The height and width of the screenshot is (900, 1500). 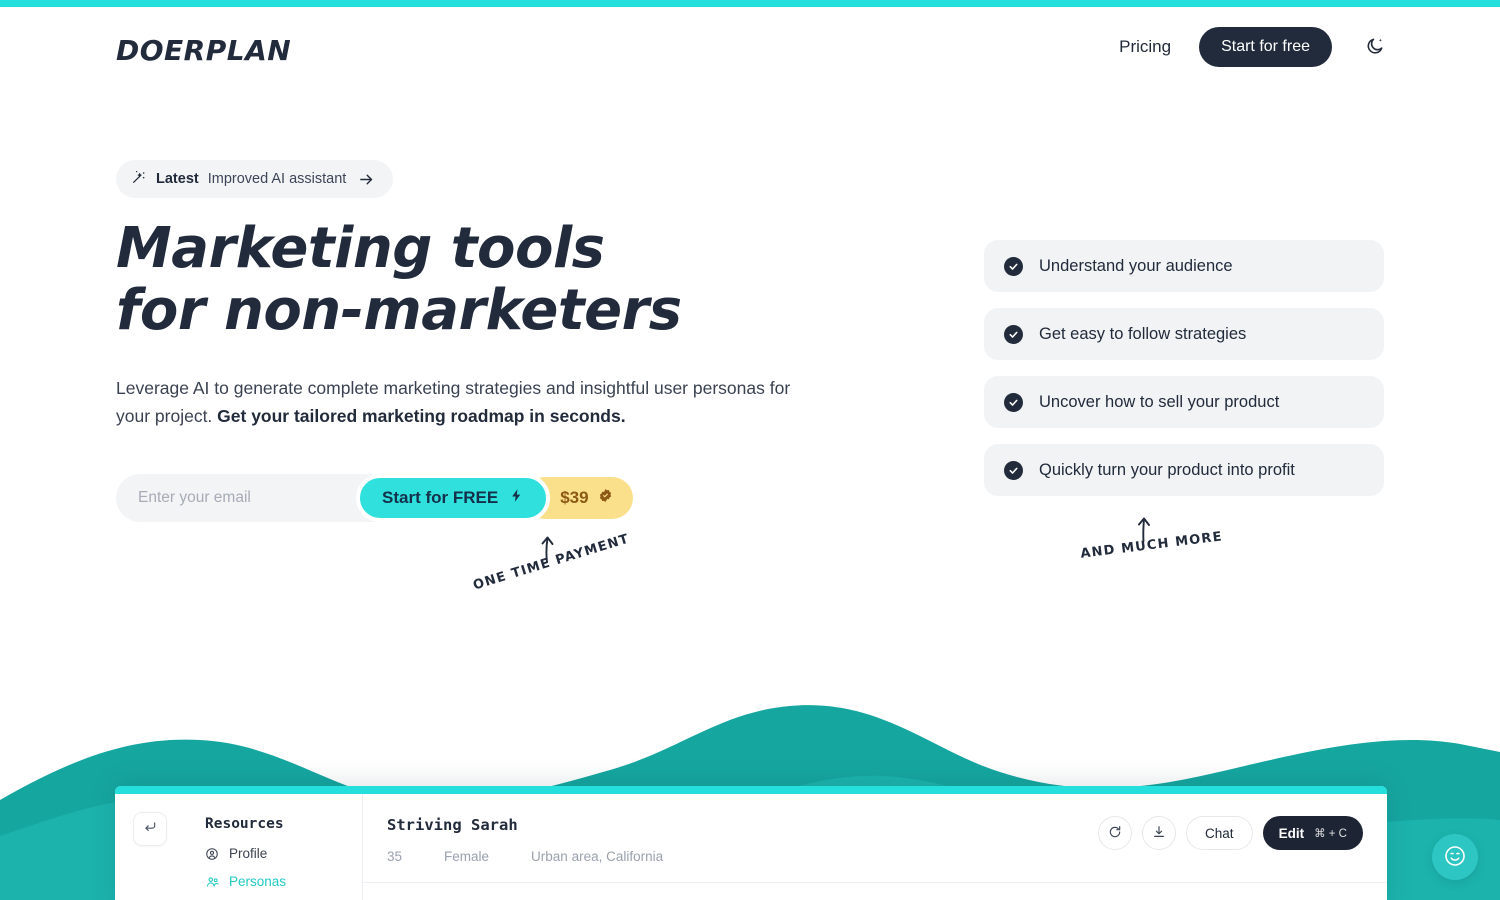 What do you see at coordinates (253, 498) in the screenshot?
I see `email-input` at bounding box center [253, 498].